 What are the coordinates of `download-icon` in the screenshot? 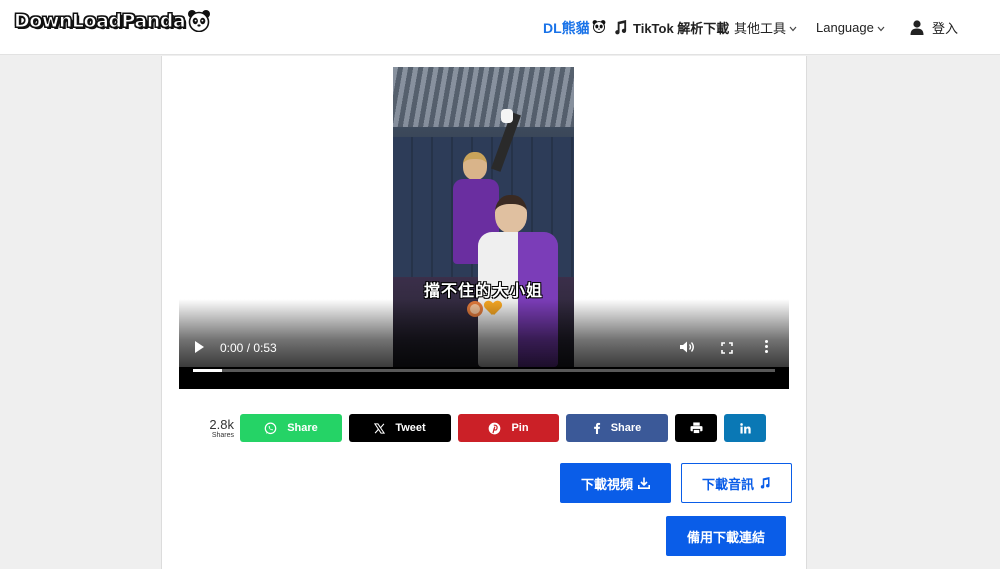 It's located at (644, 483).